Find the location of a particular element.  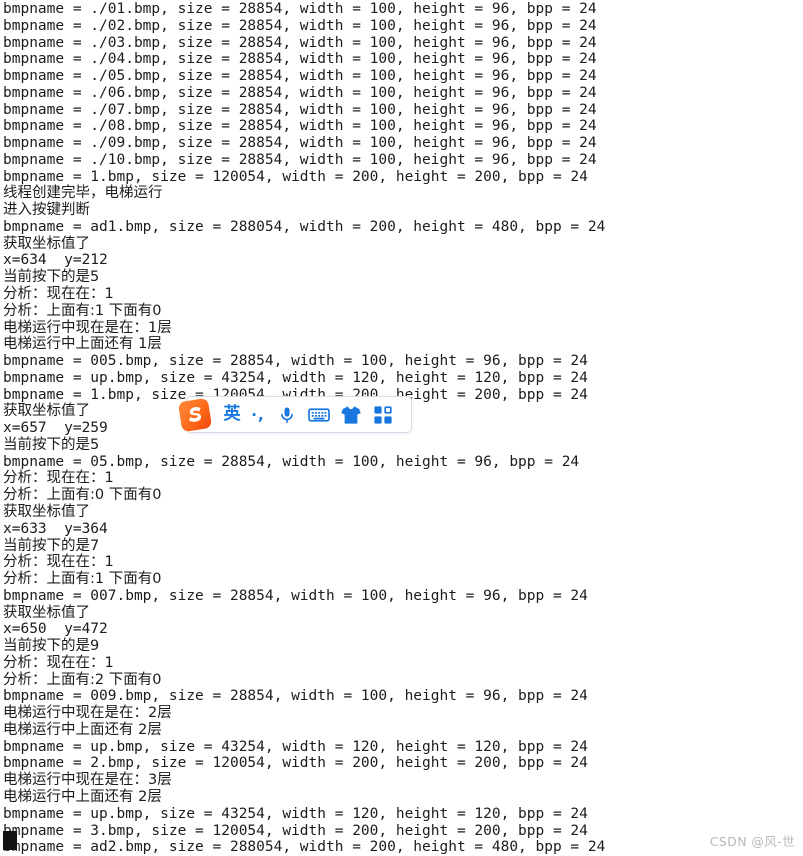

keyboard-icon is located at coordinates (319, 414).